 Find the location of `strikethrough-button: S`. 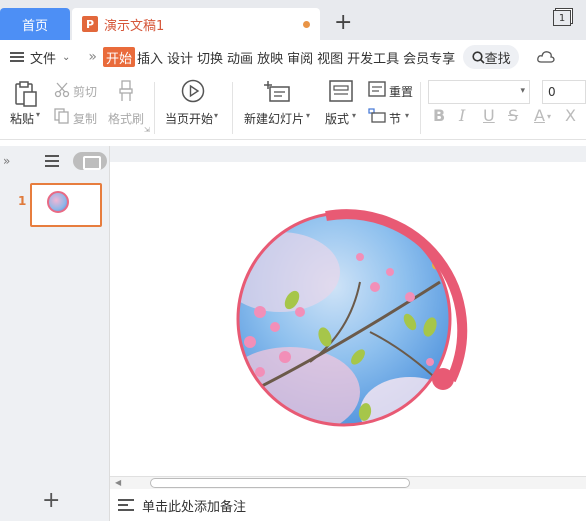

strikethrough-button: S is located at coordinates (513, 115).